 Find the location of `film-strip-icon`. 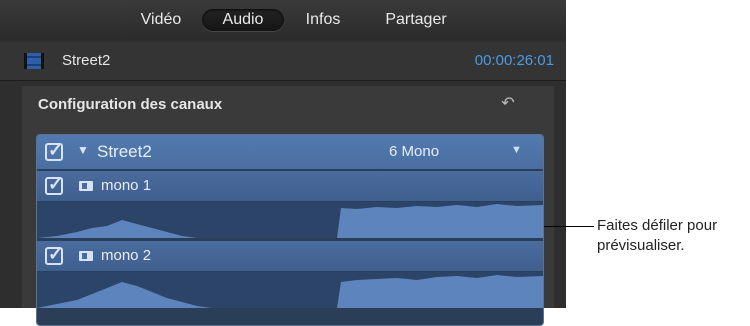

film-strip-icon is located at coordinates (34, 61).